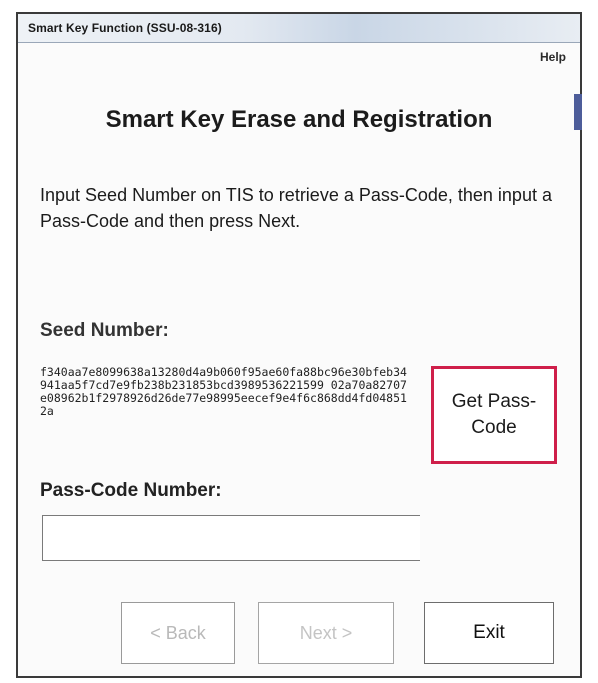  What do you see at coordinates (104, 330) in the screenshot?
I see `seed-number-label: Seed Number:` at bounding box center [104, 330].